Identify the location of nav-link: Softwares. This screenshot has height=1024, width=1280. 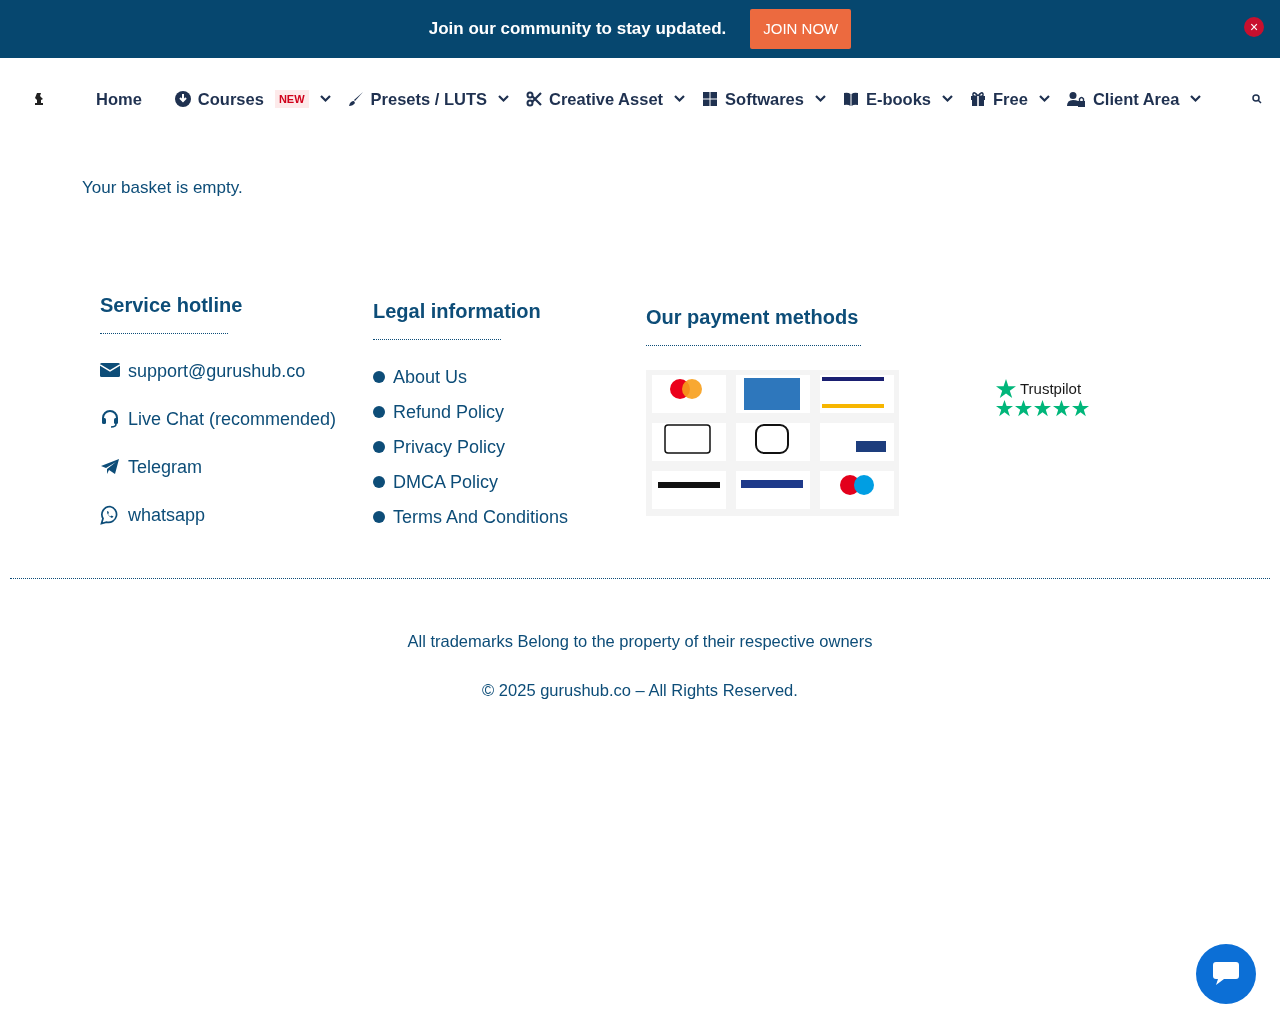
(764, 99).